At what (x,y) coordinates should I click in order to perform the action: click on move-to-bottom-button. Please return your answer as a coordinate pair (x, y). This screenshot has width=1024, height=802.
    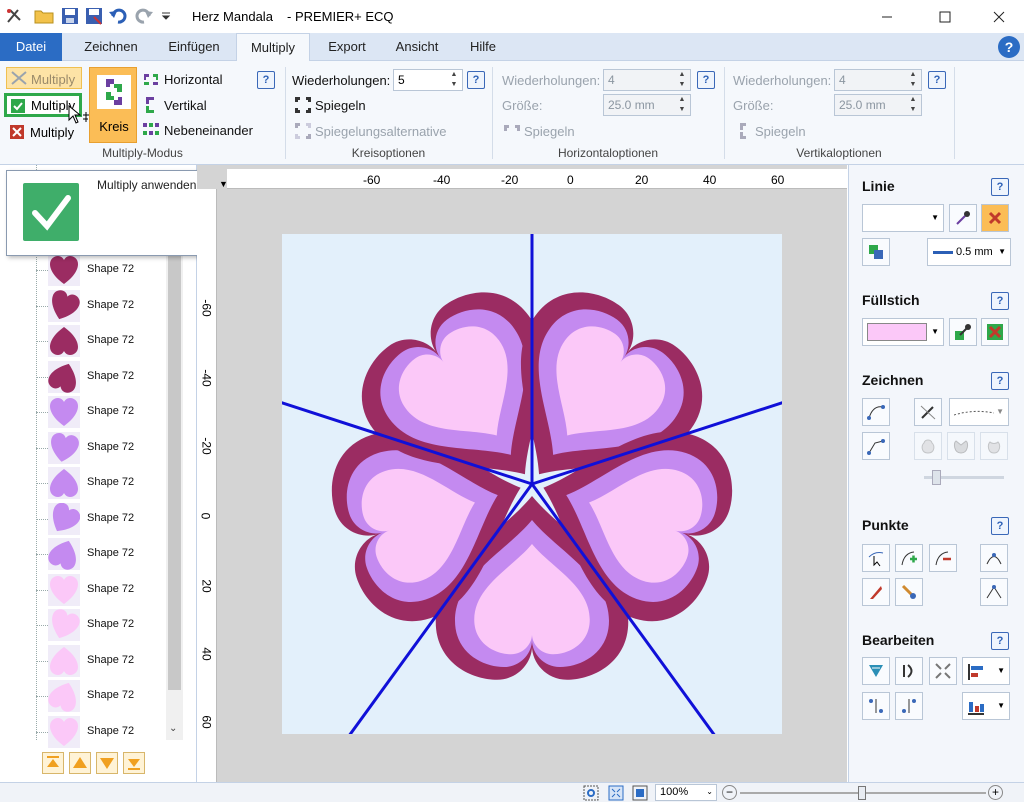
    Looking at the image, I should click on (134, 763).